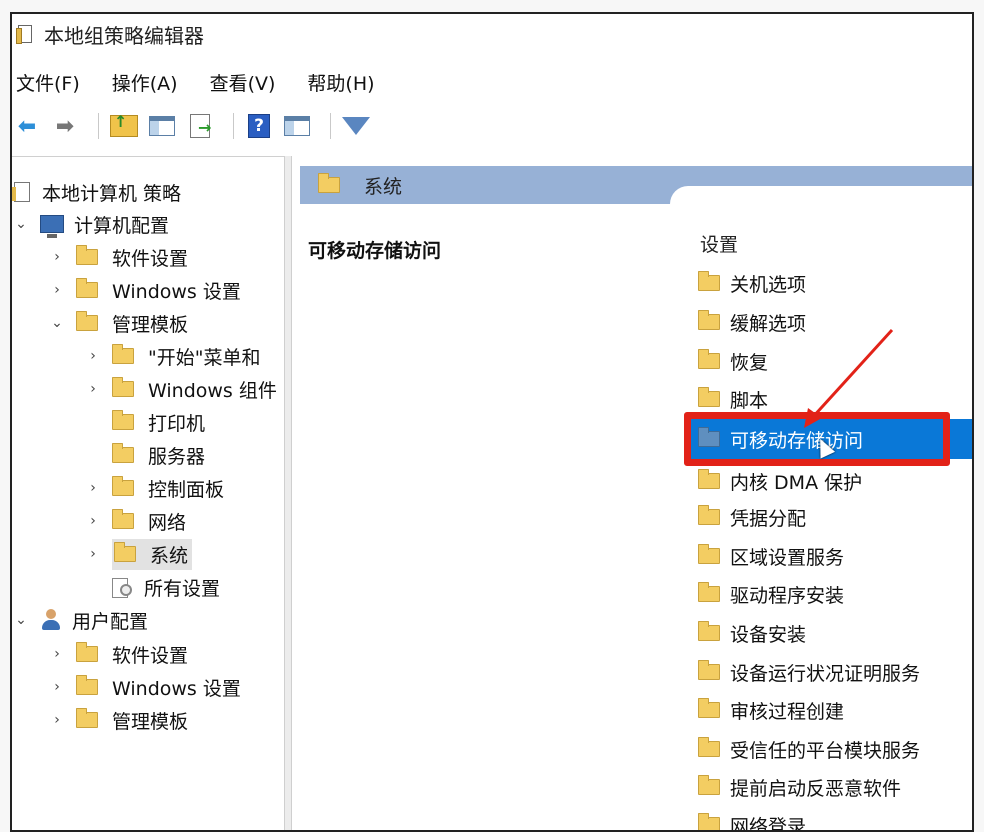  I want to click on column-header-settings: 设置, so click(719, 243).